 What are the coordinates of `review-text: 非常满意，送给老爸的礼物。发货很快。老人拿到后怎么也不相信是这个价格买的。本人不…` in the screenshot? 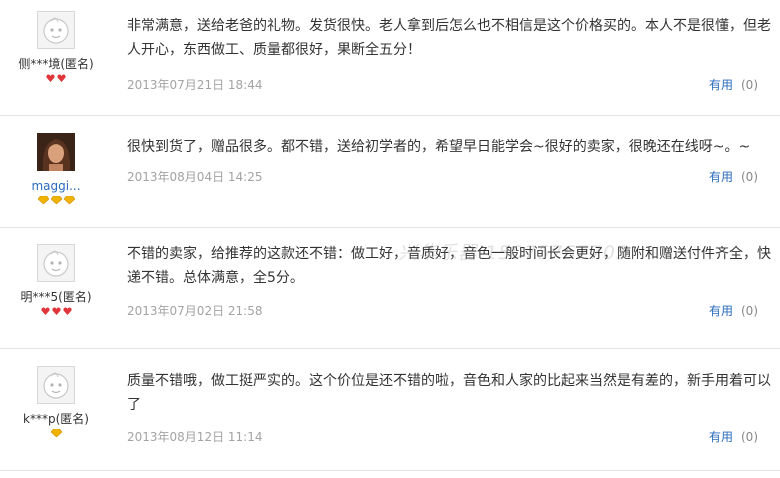 It's located at (449, 38).